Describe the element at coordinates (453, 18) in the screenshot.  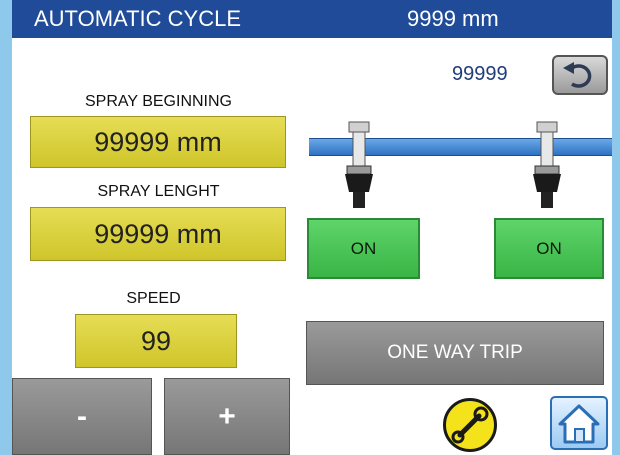
I see `position-readout: 9999 mm` at that location.